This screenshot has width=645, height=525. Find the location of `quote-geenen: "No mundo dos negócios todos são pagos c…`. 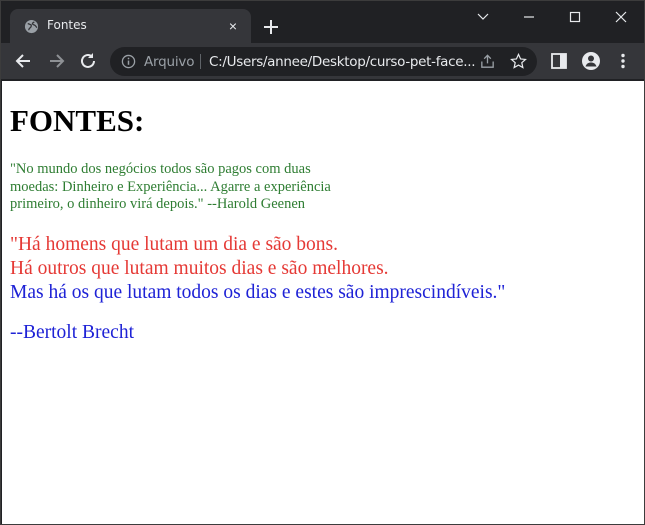

quote-geenen: "No mundo dos negócios todos são pagos c… is located at coordinates (170, 186).